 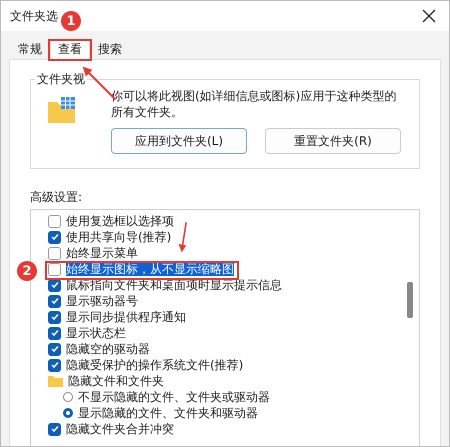 I want to click on group-title: 文件夹视, so click(x=61, y=79).